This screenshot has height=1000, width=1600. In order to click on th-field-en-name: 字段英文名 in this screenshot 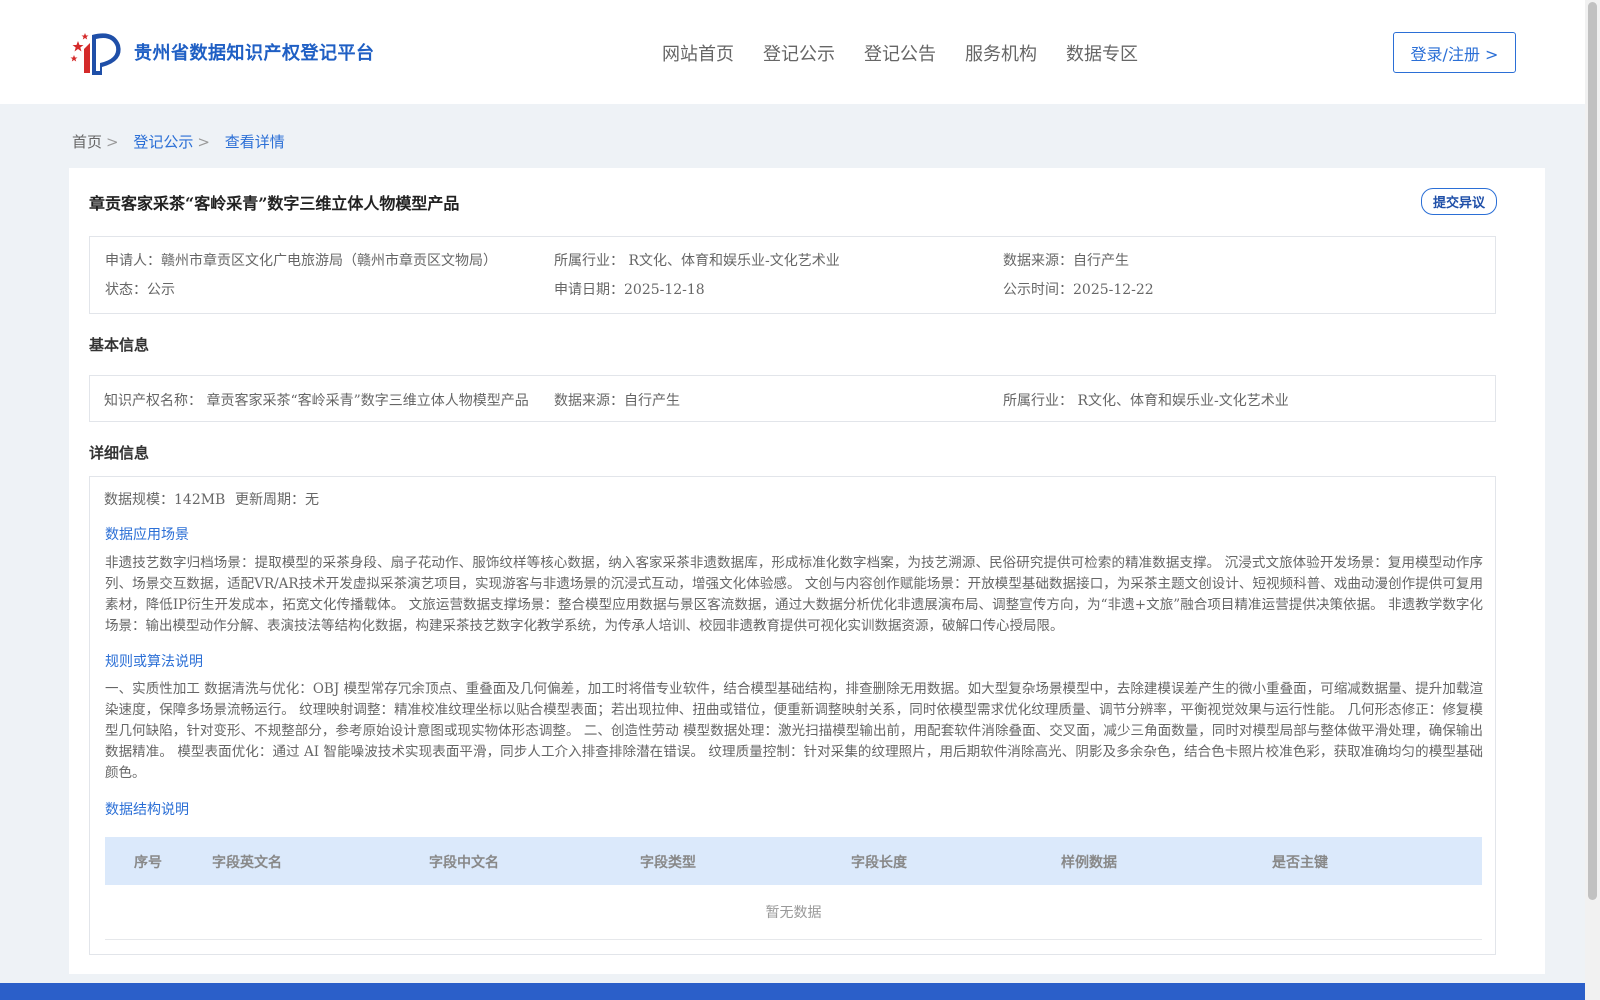, I will do `click(247, 863)`.